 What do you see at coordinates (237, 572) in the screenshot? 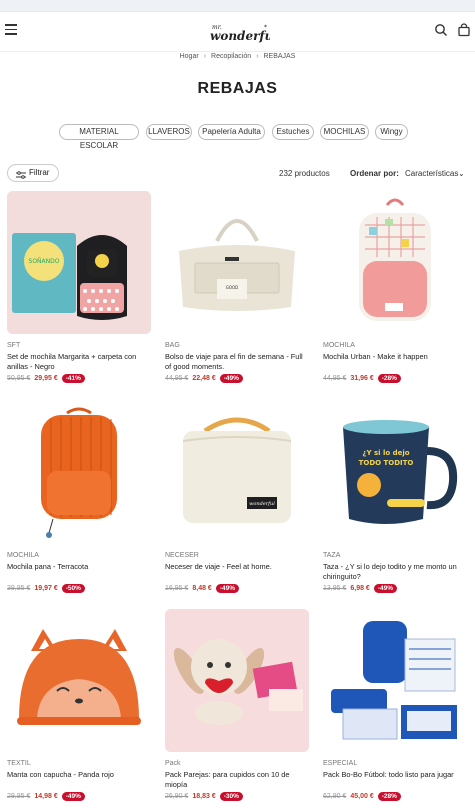
I see `product-name: Neceser de viaje - Feel at home.` at bounding box center [237, 572].